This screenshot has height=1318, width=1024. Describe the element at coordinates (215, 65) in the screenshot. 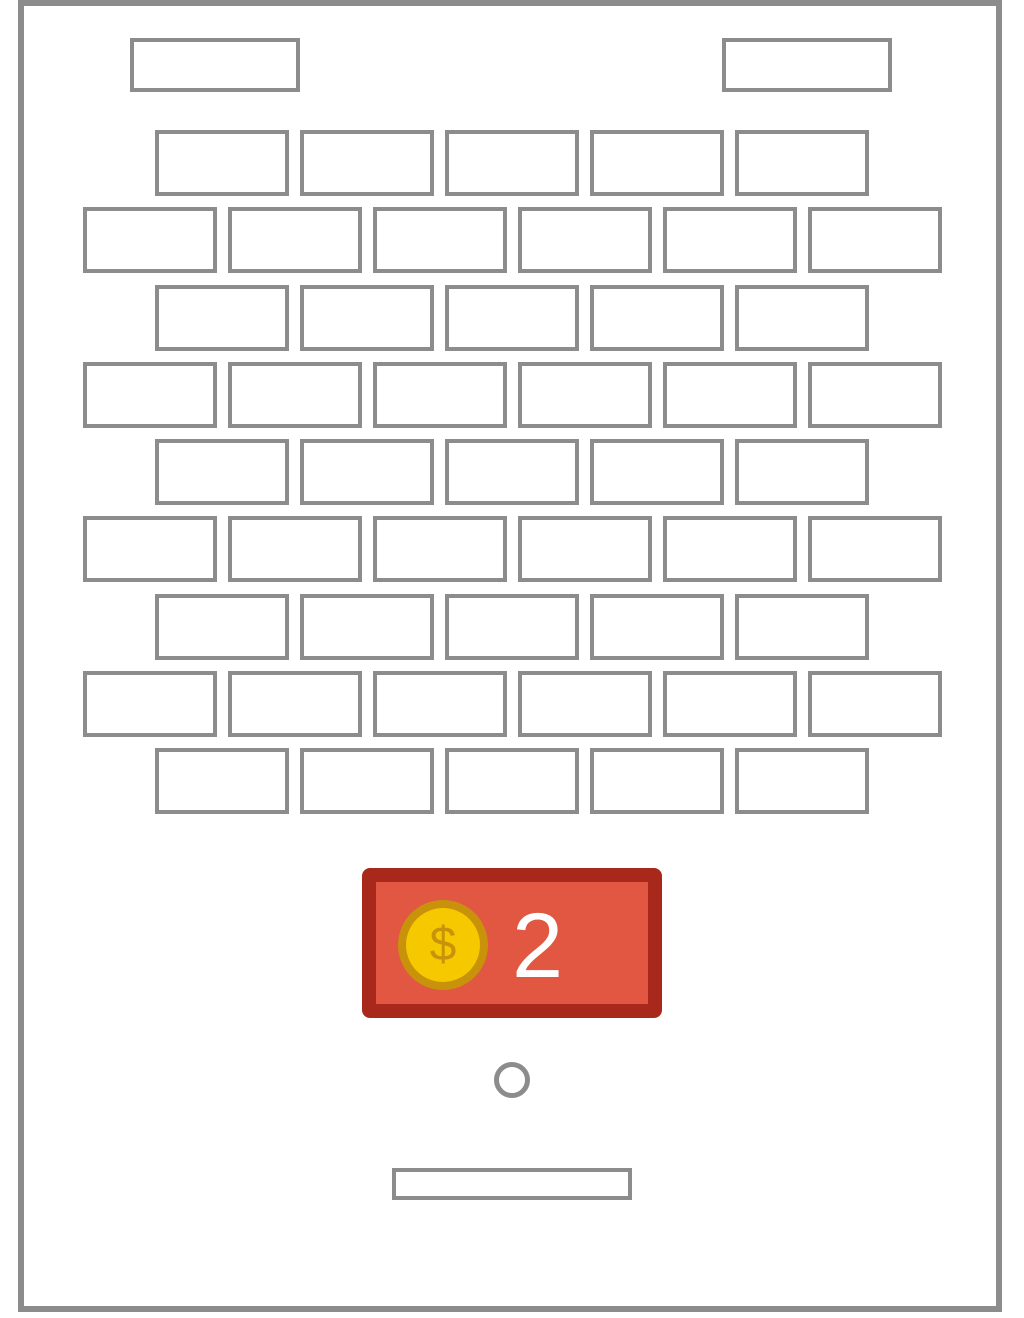

I see `hud-left-slot` at that location.